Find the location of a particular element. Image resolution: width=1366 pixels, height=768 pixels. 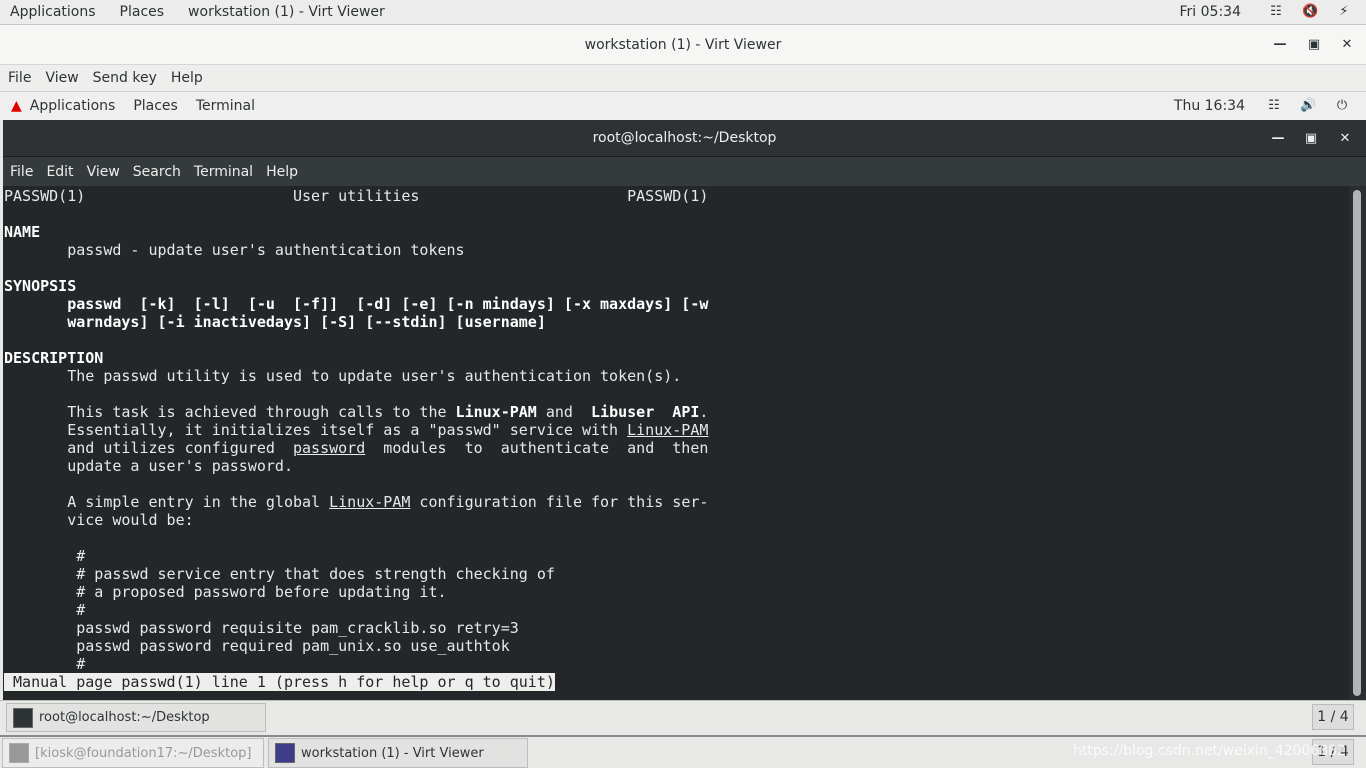

workspace-pager: 1 / 4 is located at coordinates (1333, 717).